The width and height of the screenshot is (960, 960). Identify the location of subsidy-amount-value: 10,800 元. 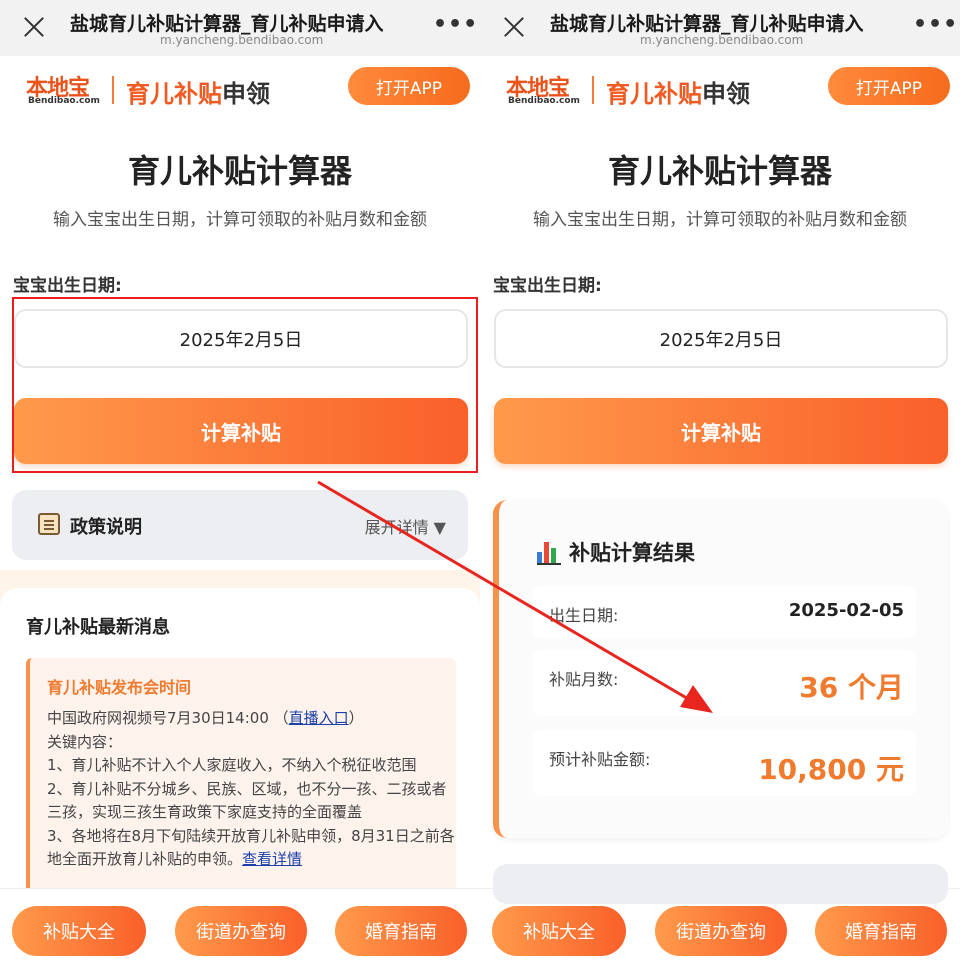
(831, 769).